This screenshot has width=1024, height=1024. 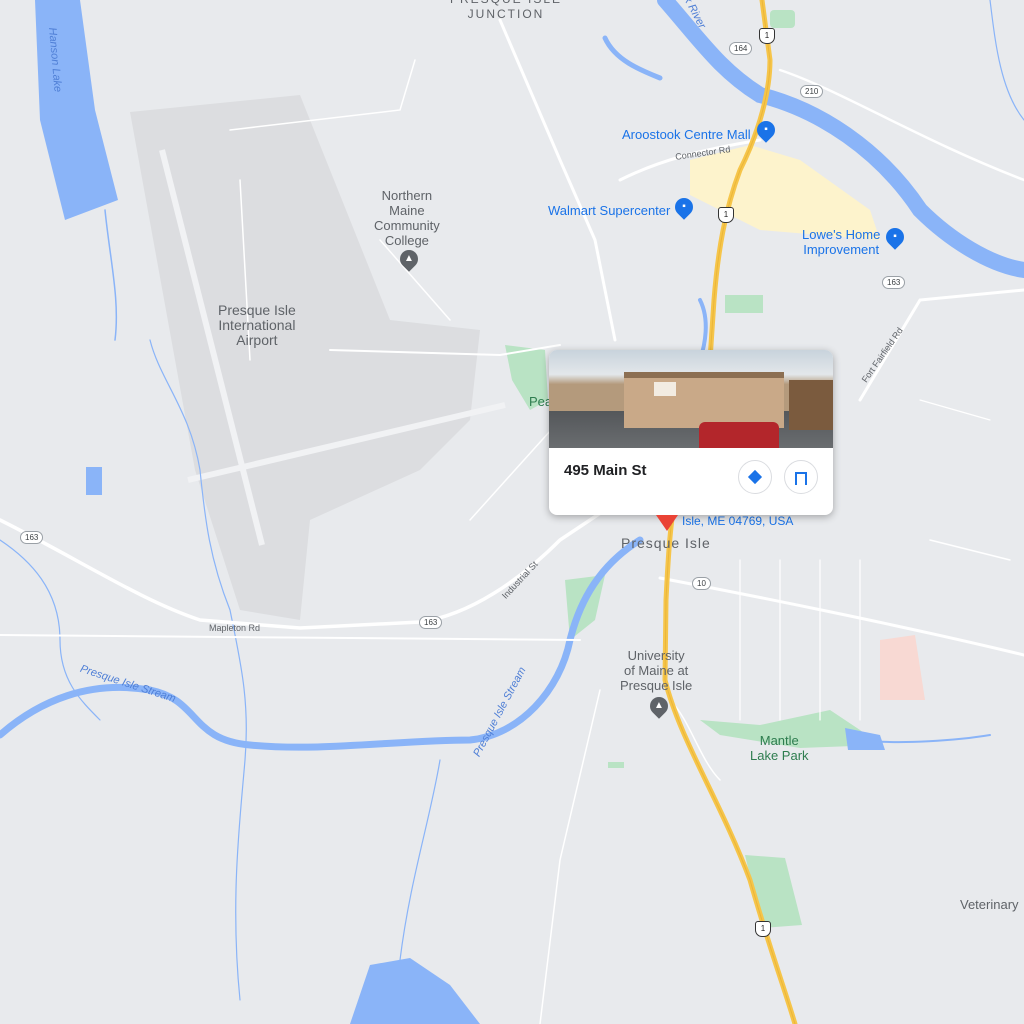 I want to click on airport-label: Presque Isle International Airport, so click(x=257, y=325).